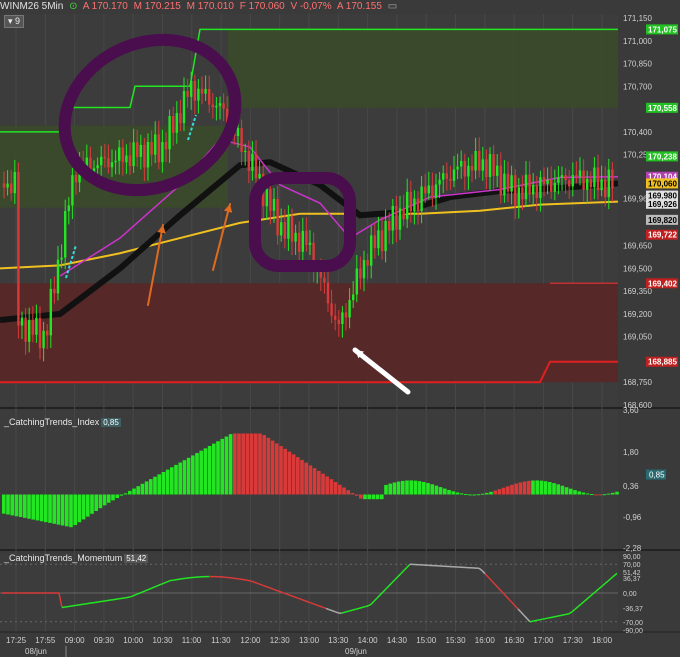 This screenshot has width=680, height=657. I want to click on toggle-icon: ⊙, so click(73, 6).